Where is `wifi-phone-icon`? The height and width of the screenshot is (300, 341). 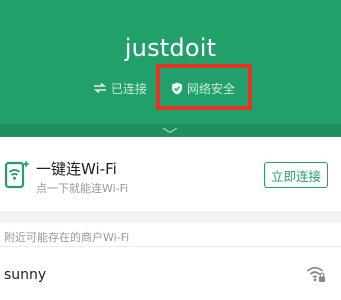 wifi-phone-icon is located at coordinates (17, 174).